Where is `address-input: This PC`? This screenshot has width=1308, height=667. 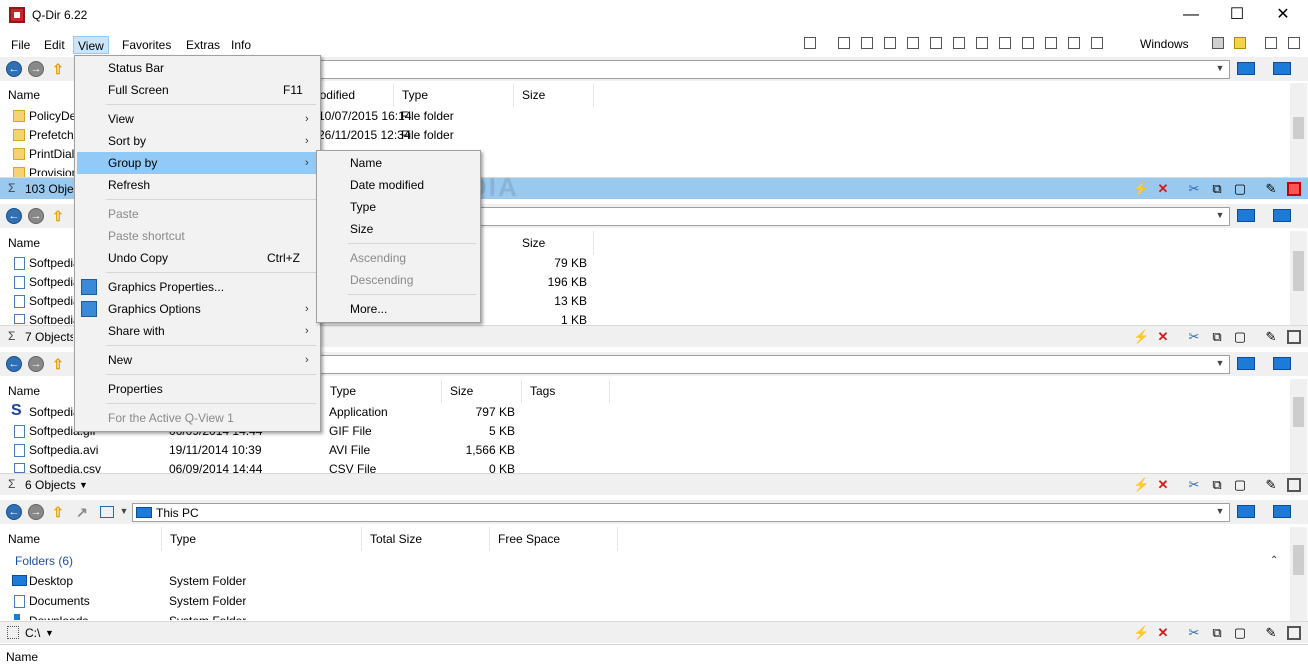 address-input: This PC is located at coordinates (681, 512).